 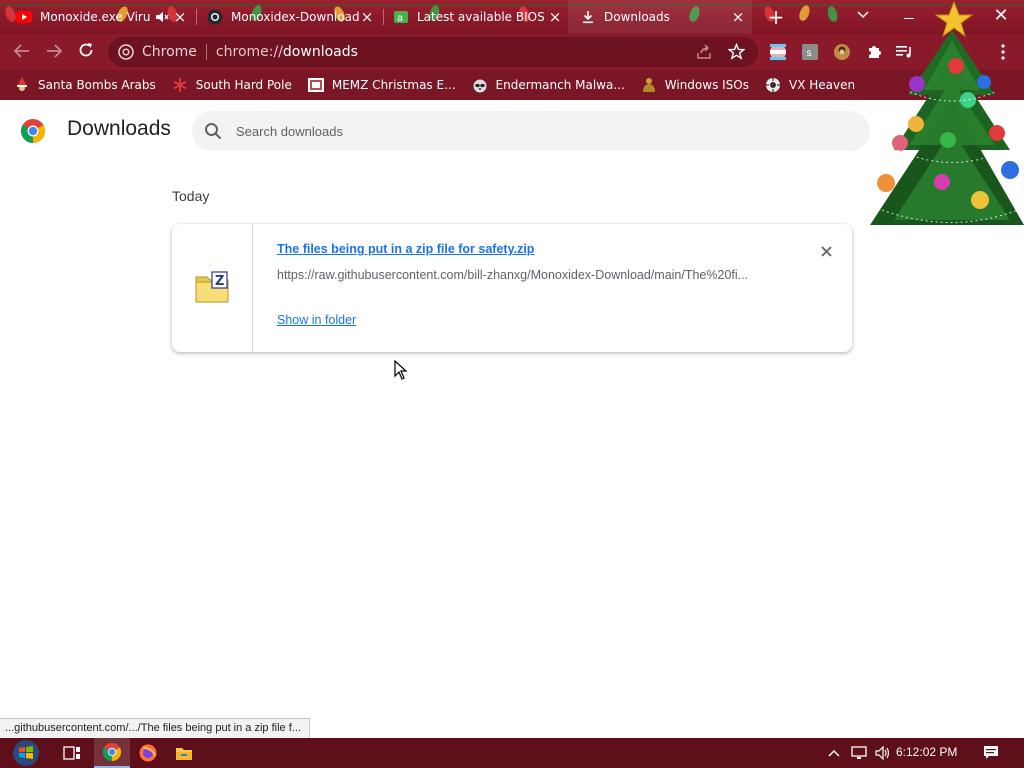 What do you see at coordinates (480, 85) in the screenshot?
I see `raccoon-icon` at bounding box center [480, 85].